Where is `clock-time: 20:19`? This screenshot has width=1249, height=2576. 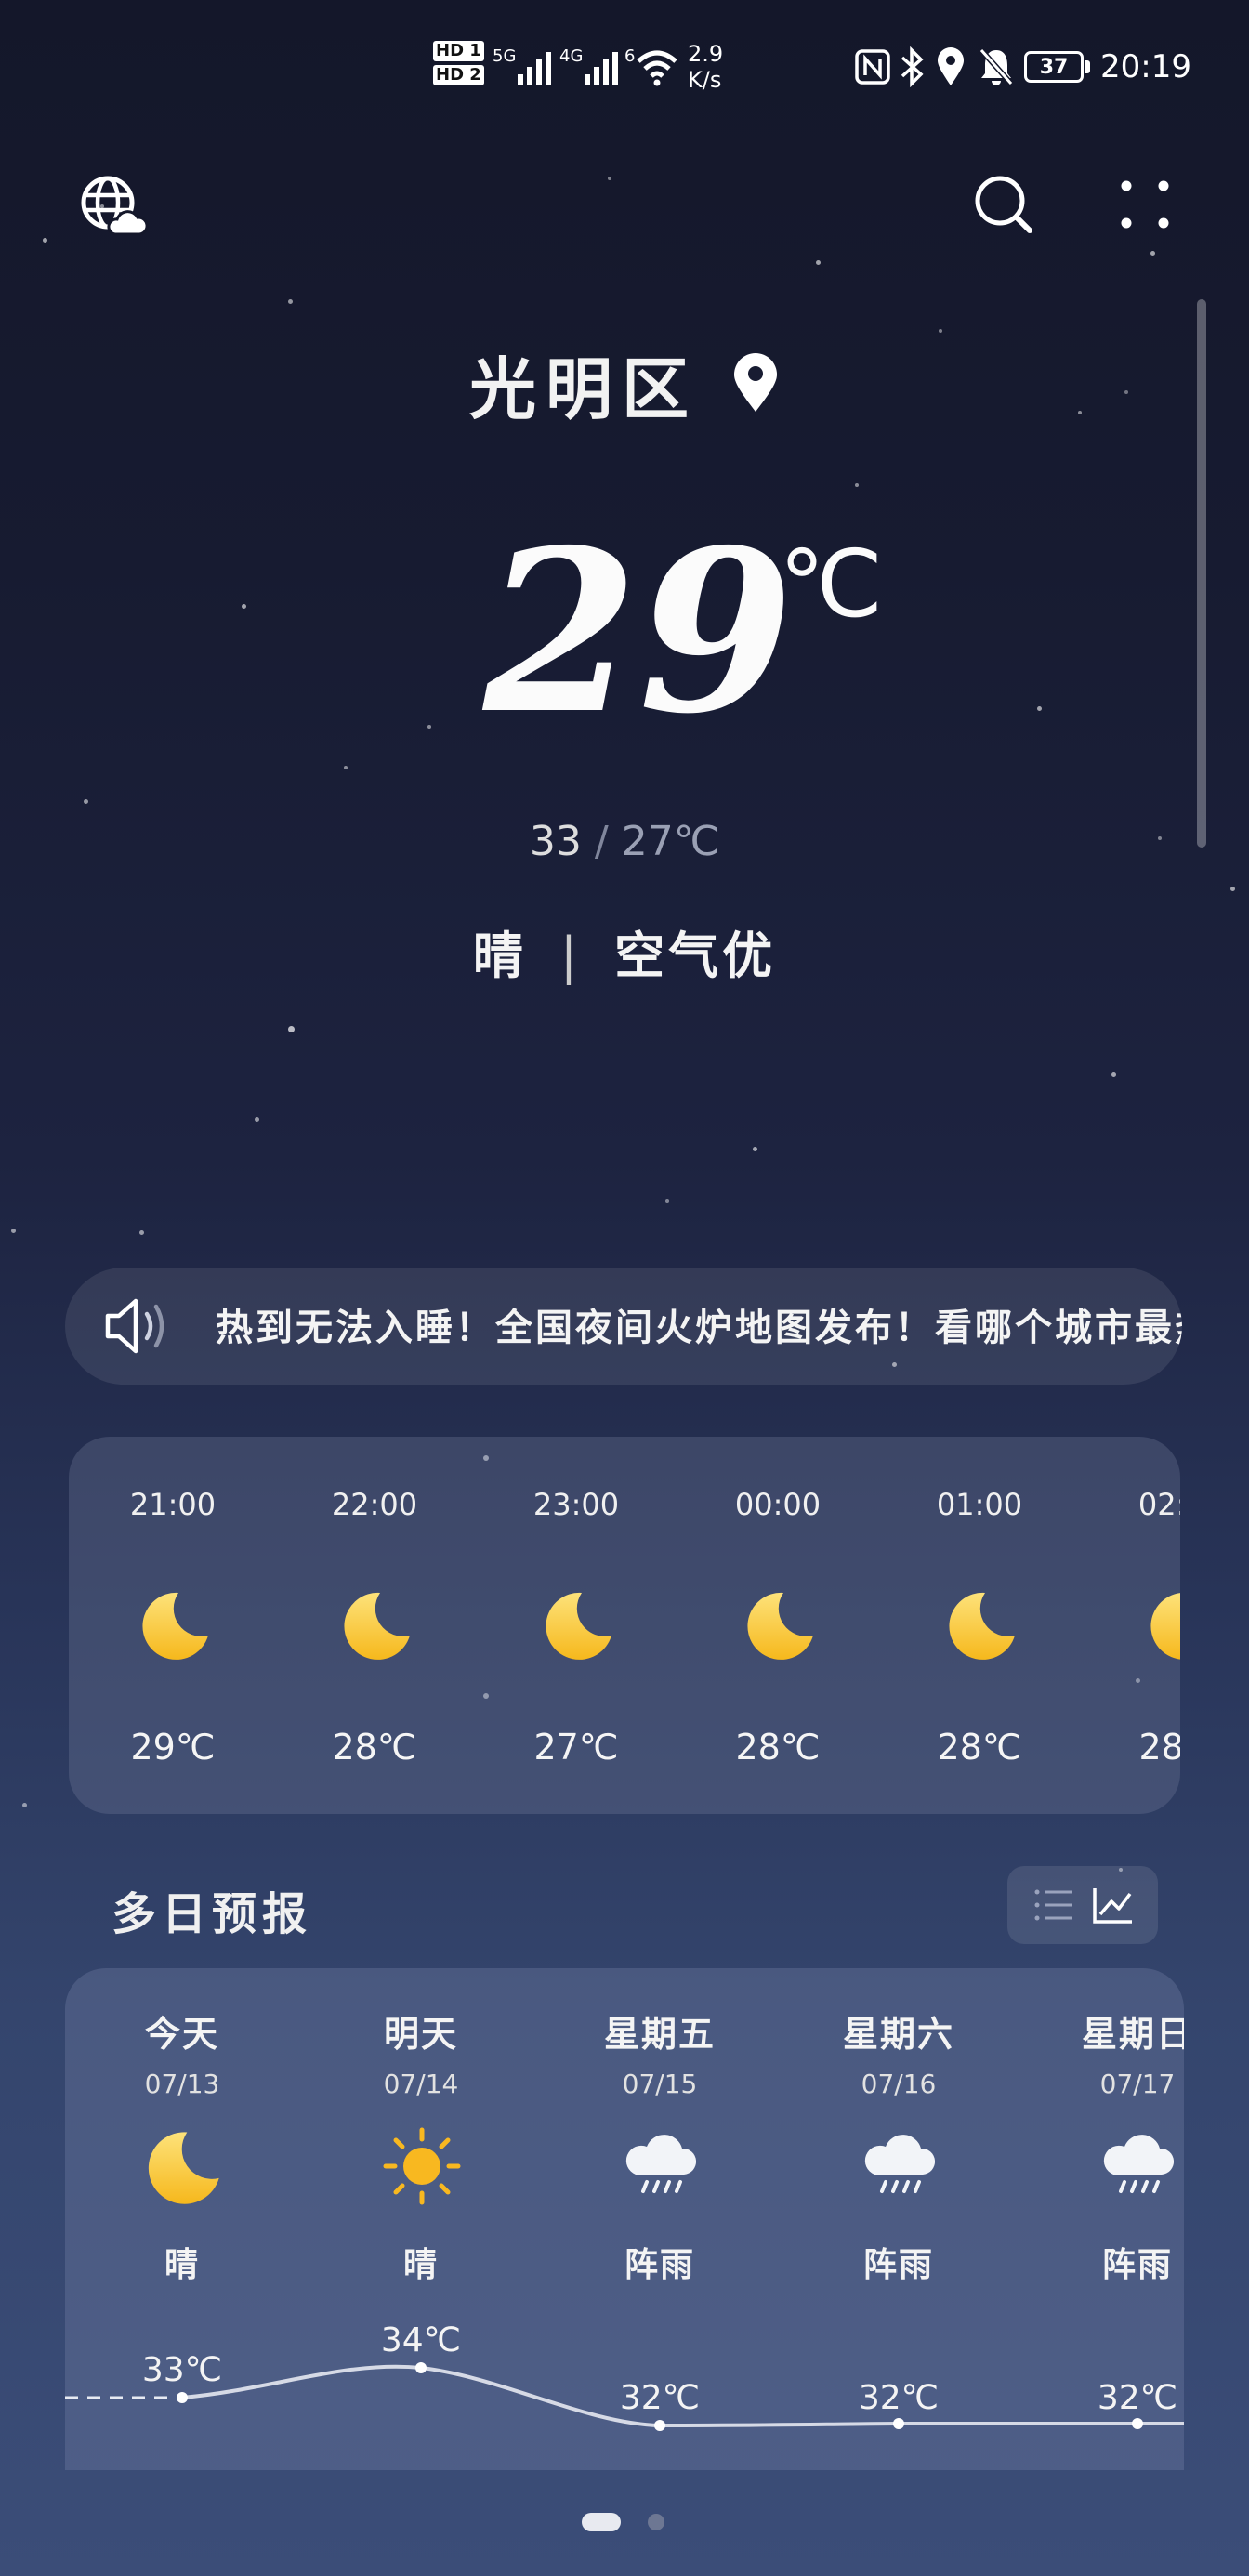 clock-time: 20:19 is located at coordinates (1145, 66).